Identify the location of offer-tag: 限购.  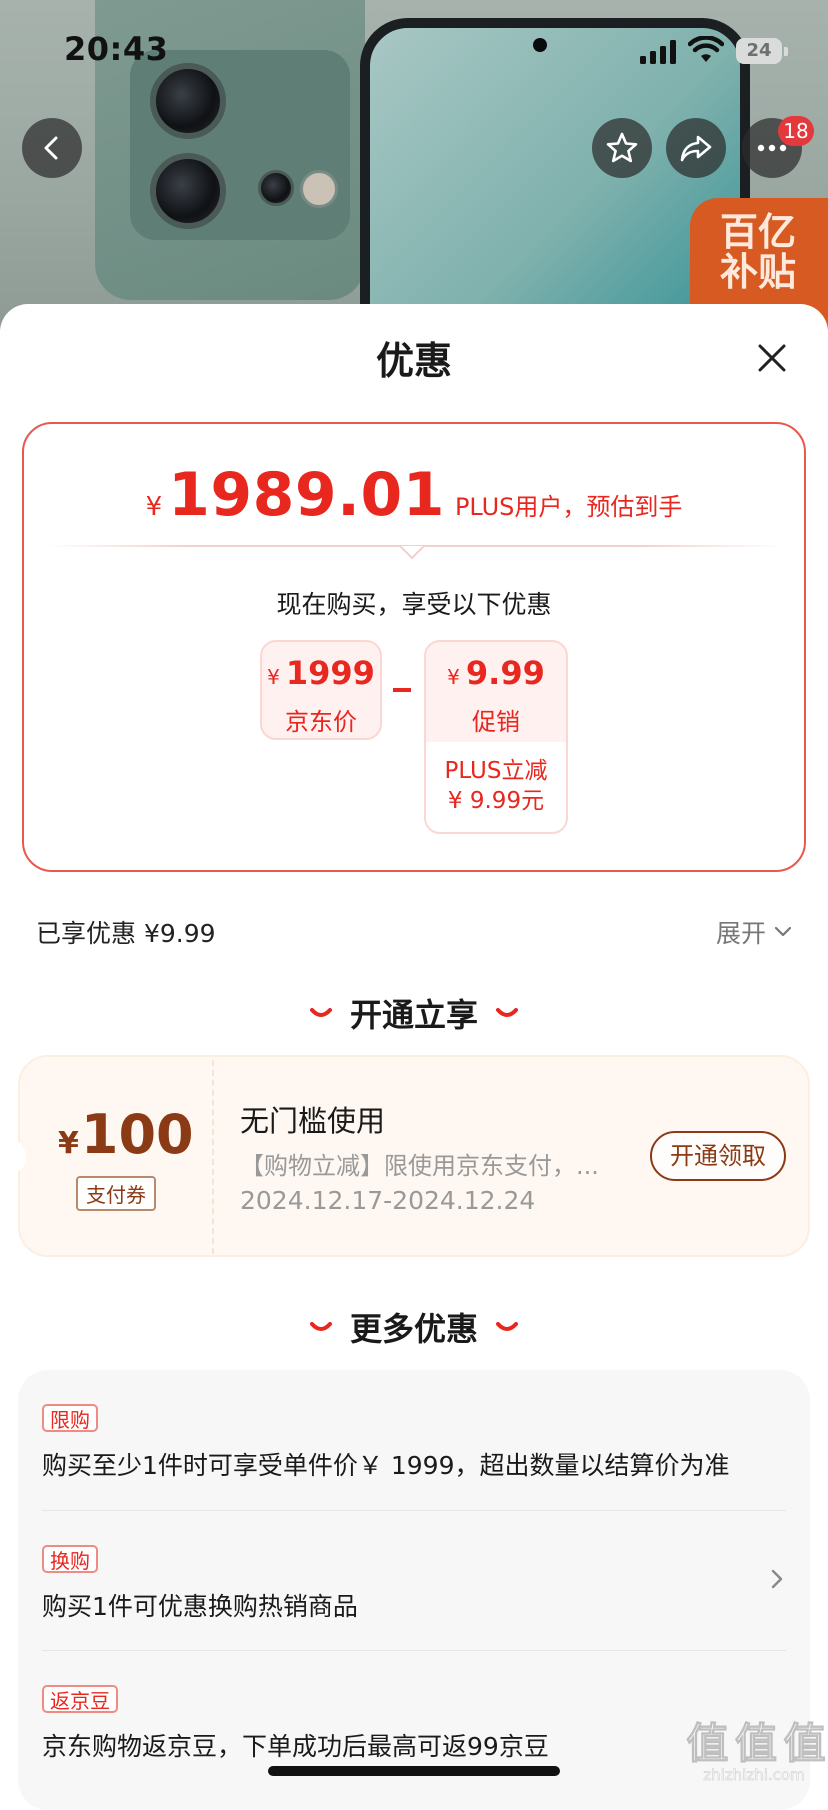
(70, 1418).